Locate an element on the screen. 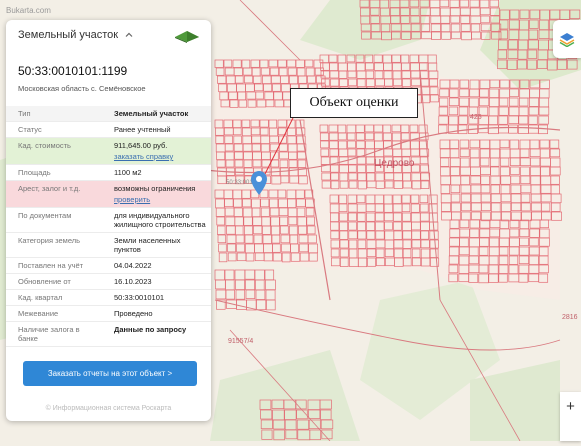 This screenshot has width=581, height=446. row-value: Земли населенных пунктов is located at coordinates (157, 245).